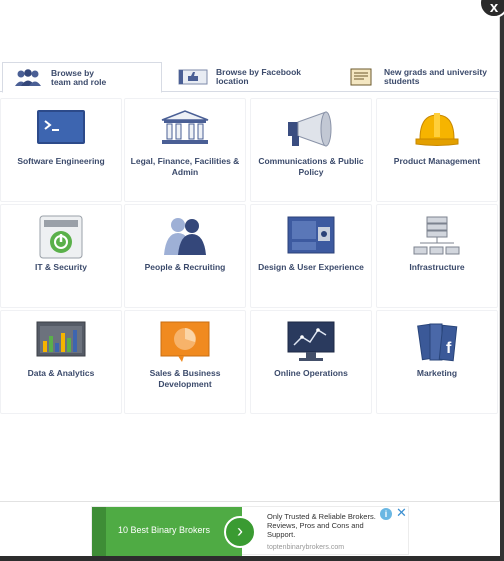 The image size is (504, 561). I want to click on tab-new-grads: New grads and university students, so click(421, 77).